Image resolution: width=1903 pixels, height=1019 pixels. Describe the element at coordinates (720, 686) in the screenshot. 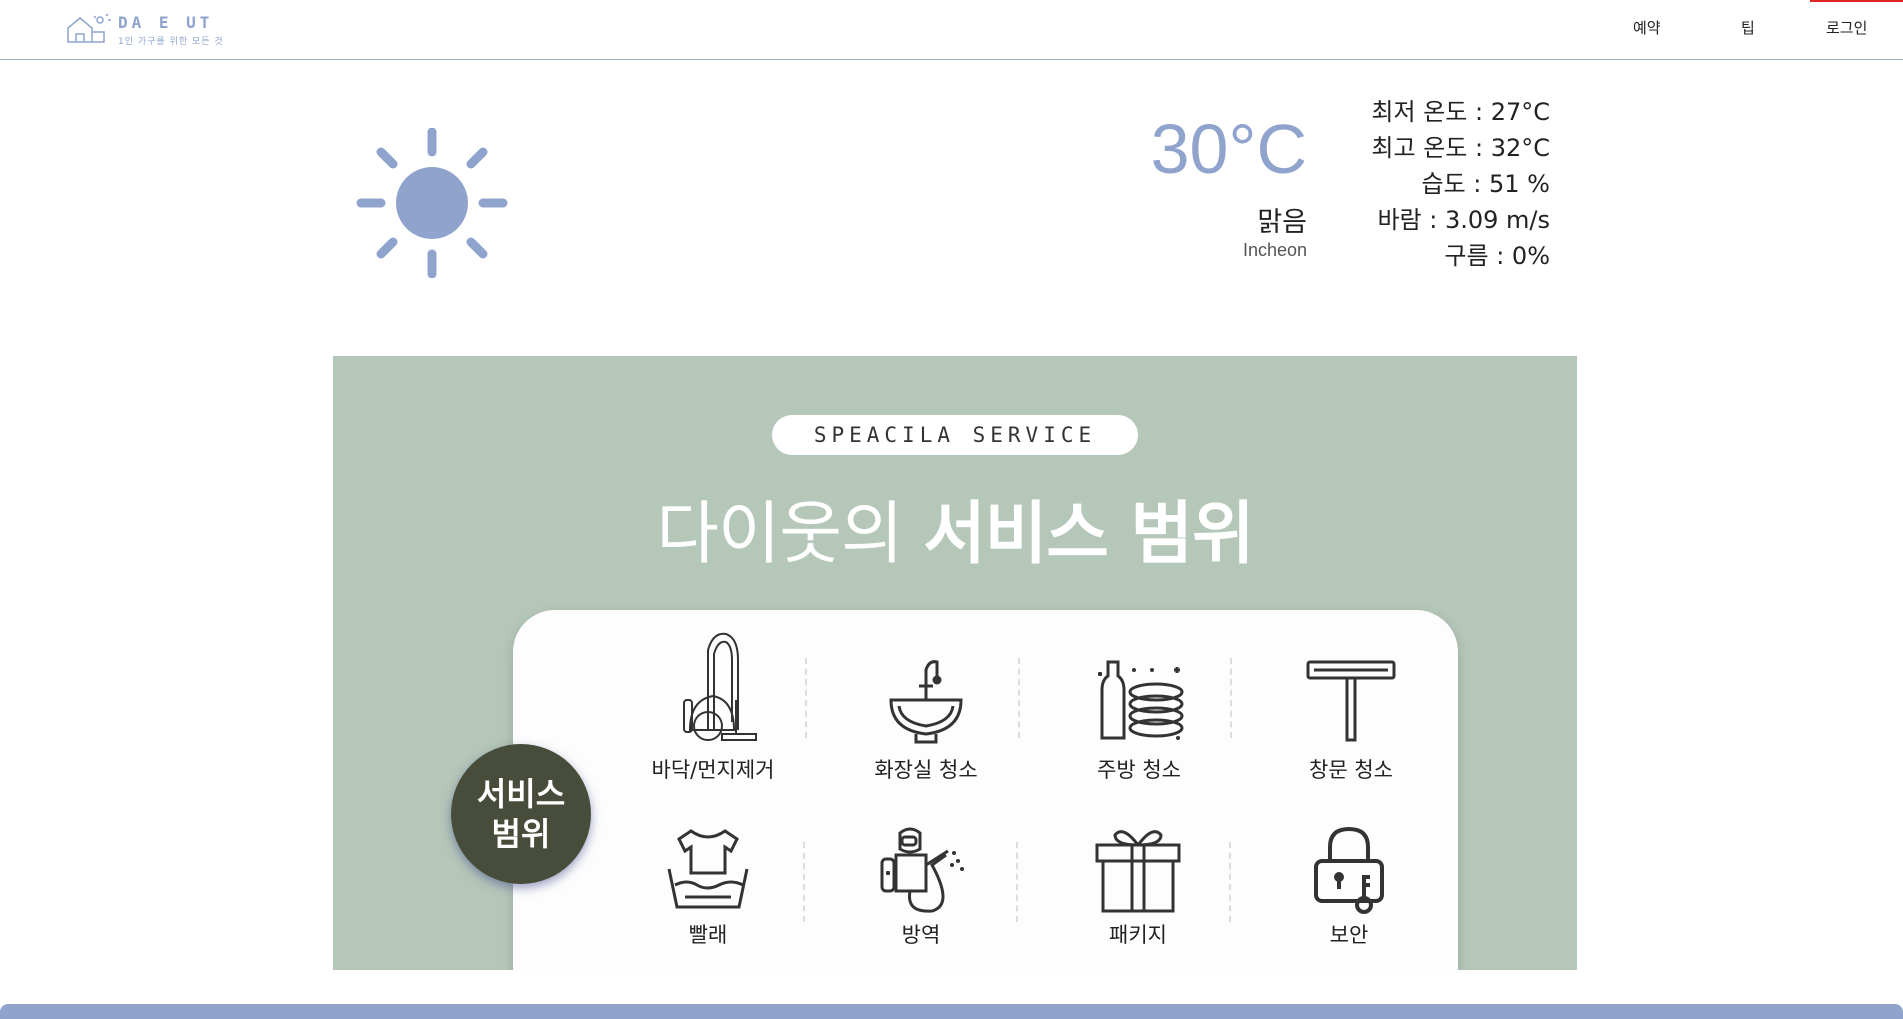

I see `vacuum-icon` at that location.